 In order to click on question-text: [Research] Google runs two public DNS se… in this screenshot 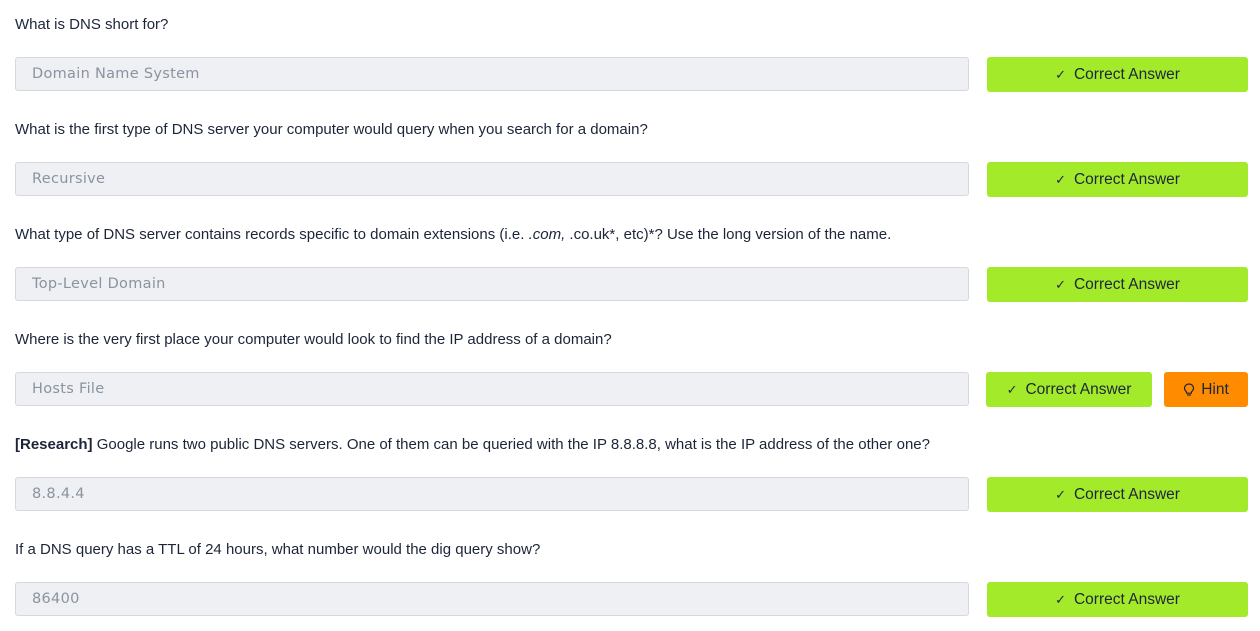, I will do `click(472, 445)`.